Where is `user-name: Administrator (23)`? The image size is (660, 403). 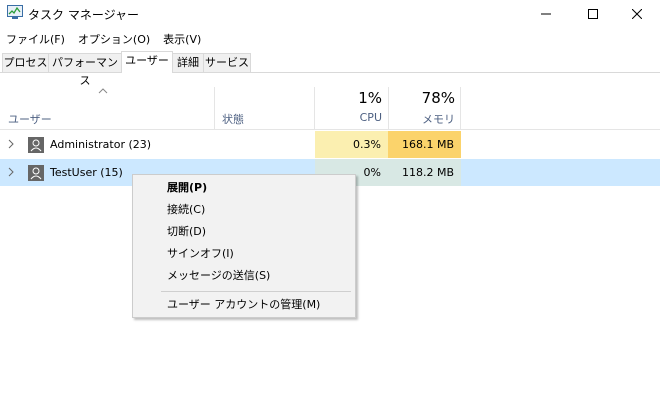 user-name: Administrator (23) is located at coordinates (101, 144).